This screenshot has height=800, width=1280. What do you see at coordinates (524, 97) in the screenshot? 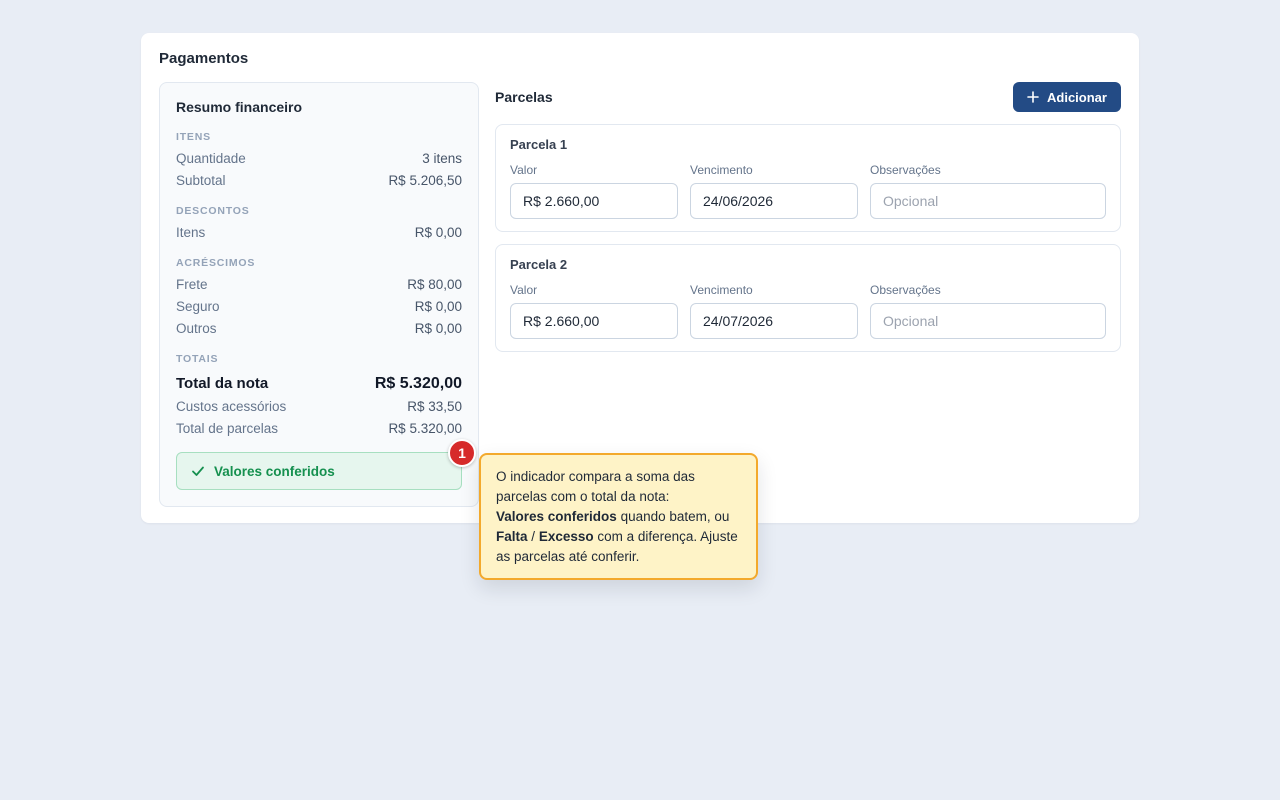
I see `parcelas-title: Parcelas` at bounding box center [524, 97].